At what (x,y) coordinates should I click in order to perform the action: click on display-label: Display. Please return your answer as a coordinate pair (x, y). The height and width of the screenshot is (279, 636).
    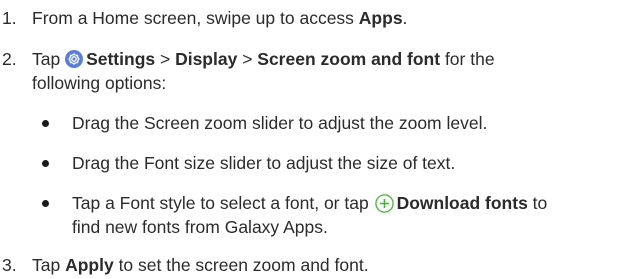
    Looking at the image, I should click on (206, 59).